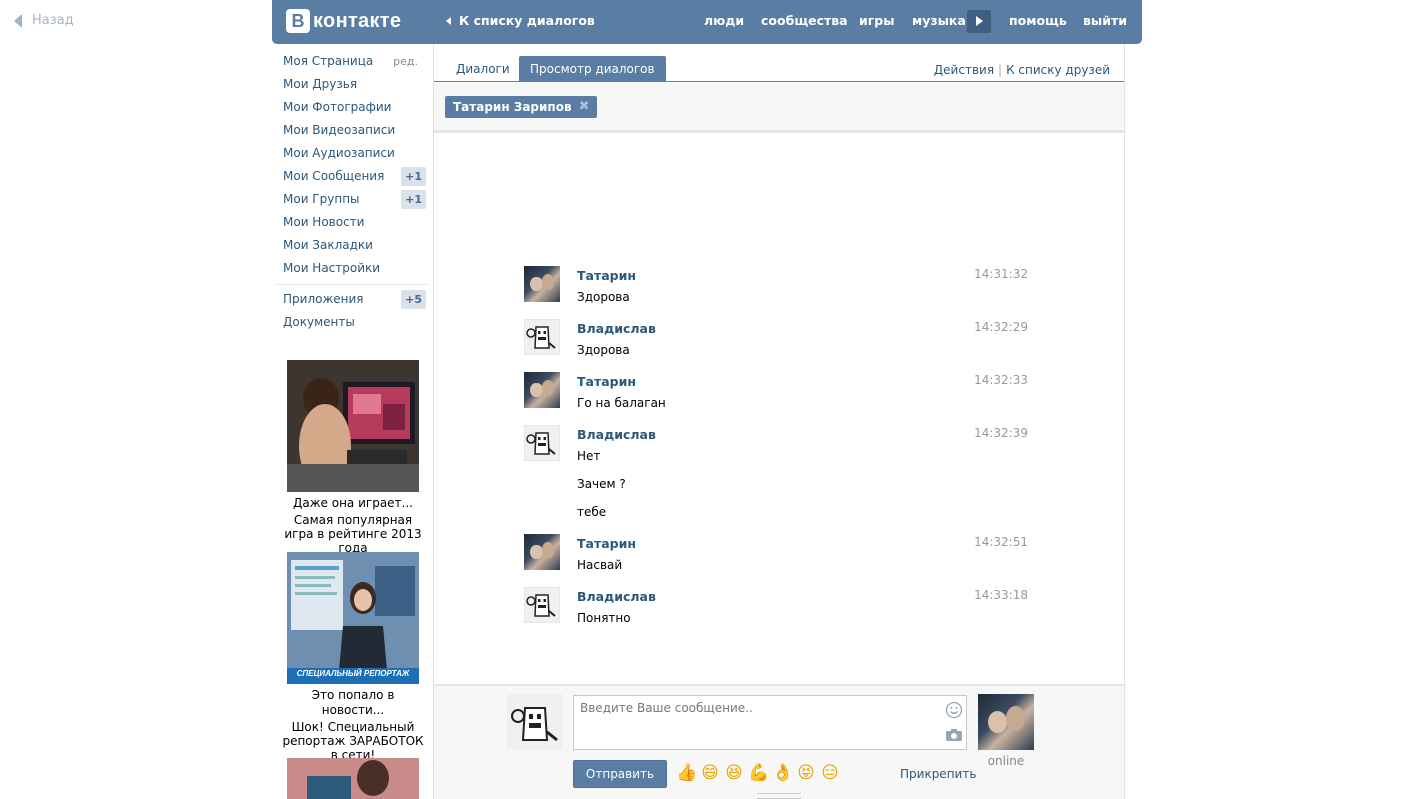  I want to click on sidebar-item: Мои Аудиозаписи, so click(355, 153).